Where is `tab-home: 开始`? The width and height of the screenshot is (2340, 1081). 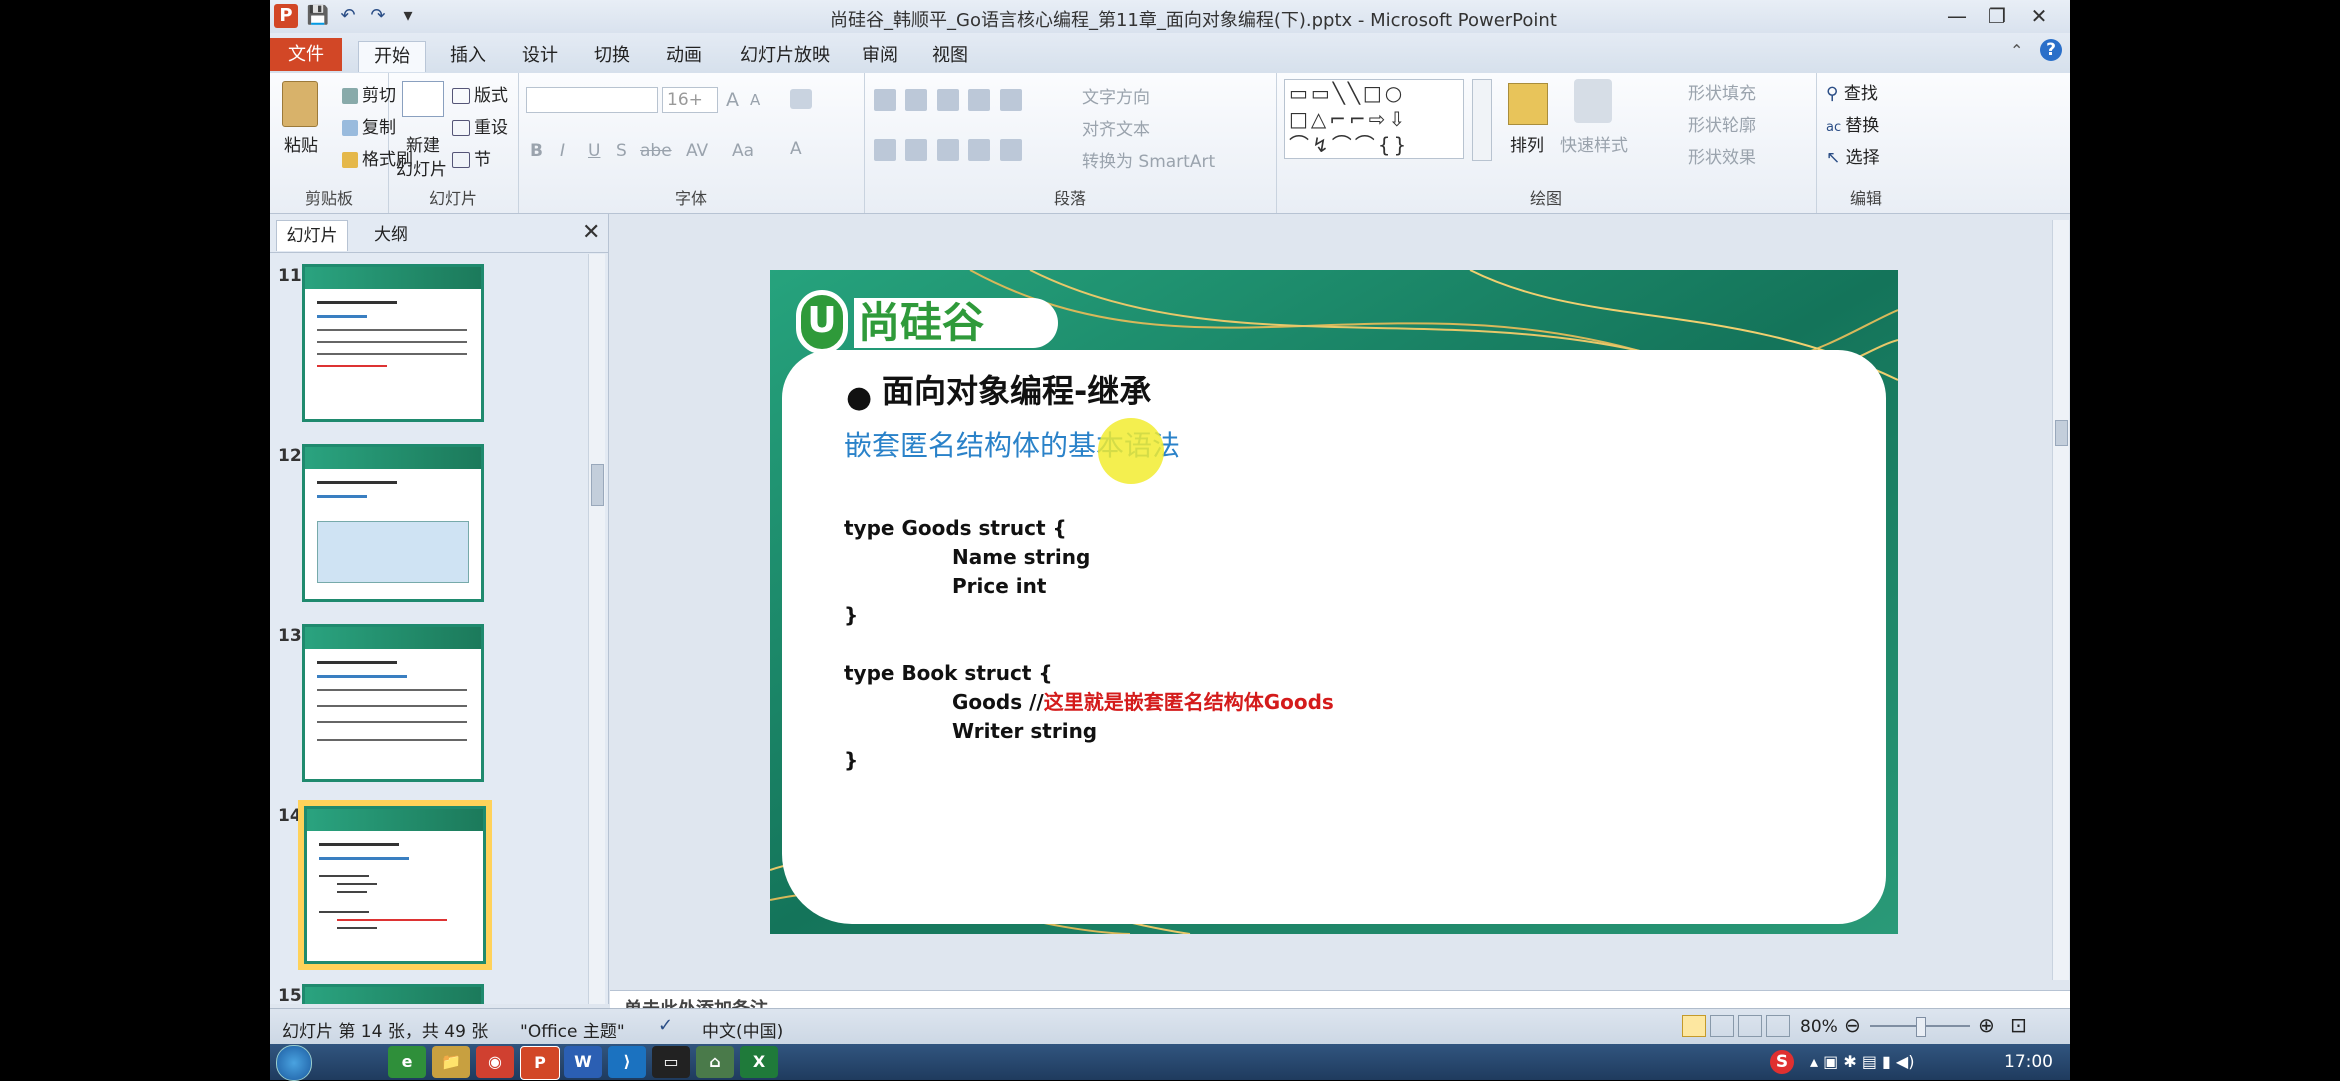
tab-home: 开始 is located at coordinates (392, 56).